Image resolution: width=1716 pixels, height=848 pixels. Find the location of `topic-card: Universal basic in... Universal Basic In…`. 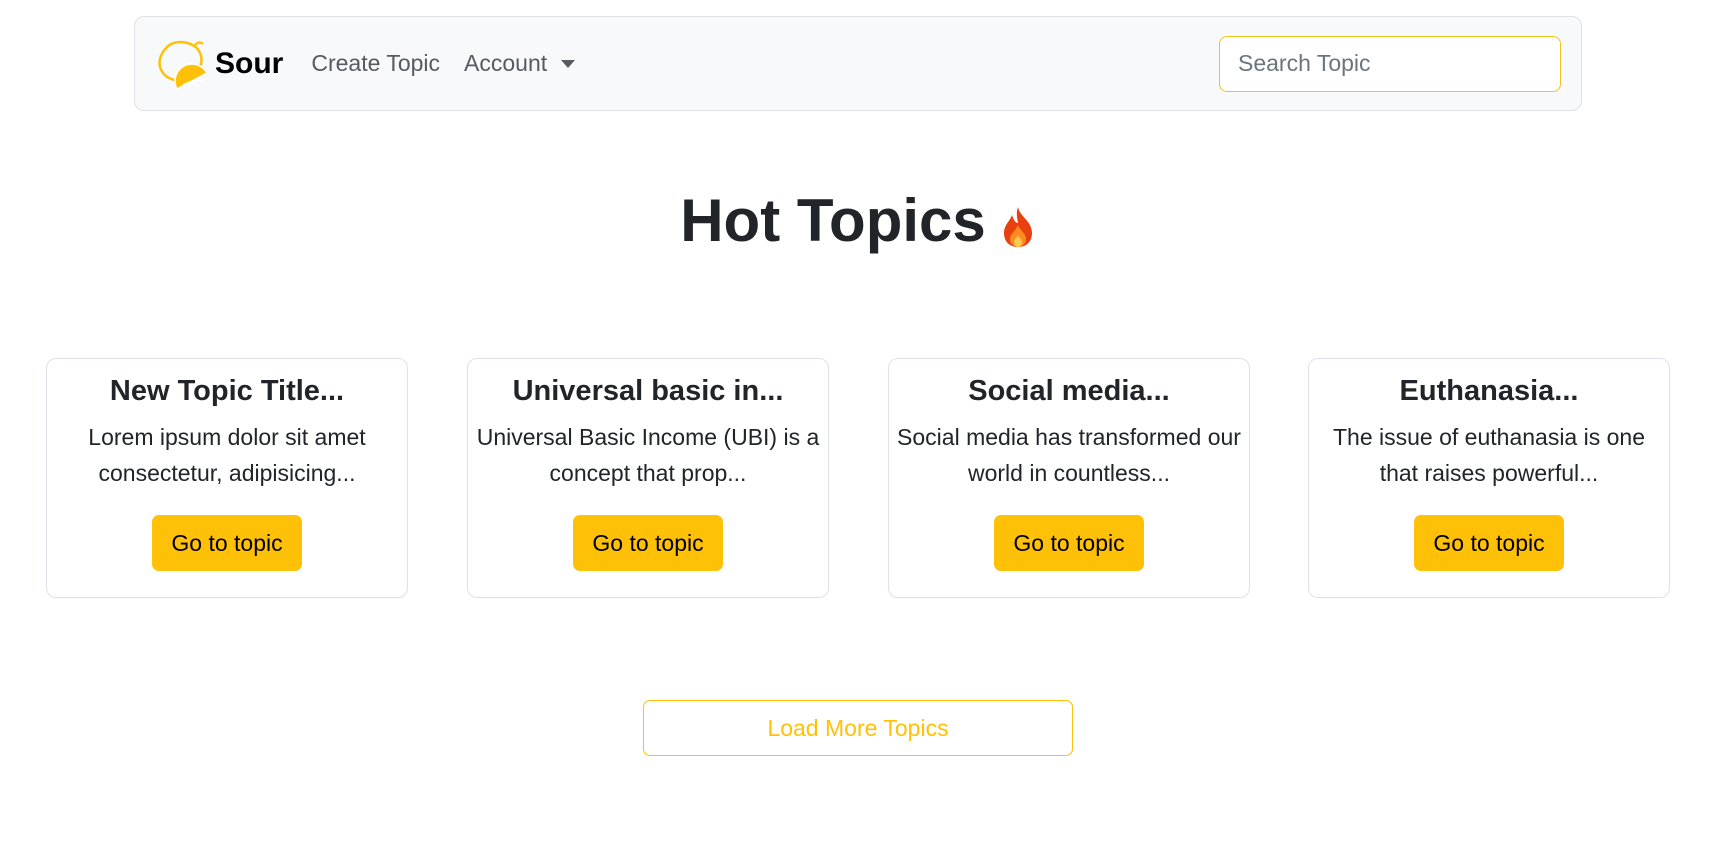

topic-card: Universal basic in... Universal Basic In… is located at coordinates (648, 478).